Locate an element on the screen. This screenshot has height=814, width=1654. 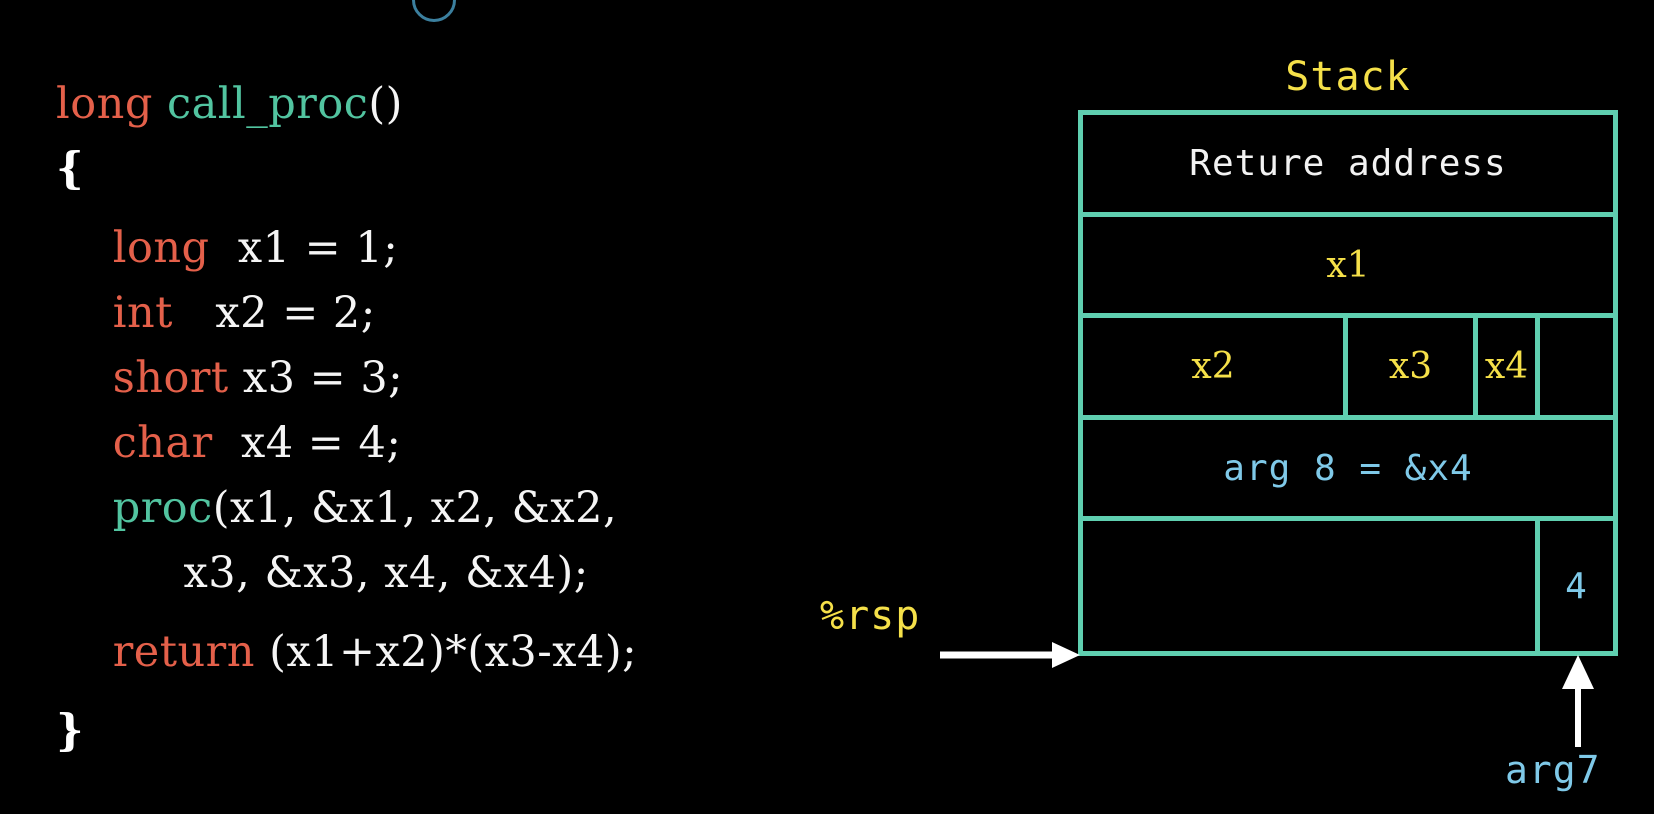
arg8-row: arg 8 = &x4 is located at coordinates (1348, 470).